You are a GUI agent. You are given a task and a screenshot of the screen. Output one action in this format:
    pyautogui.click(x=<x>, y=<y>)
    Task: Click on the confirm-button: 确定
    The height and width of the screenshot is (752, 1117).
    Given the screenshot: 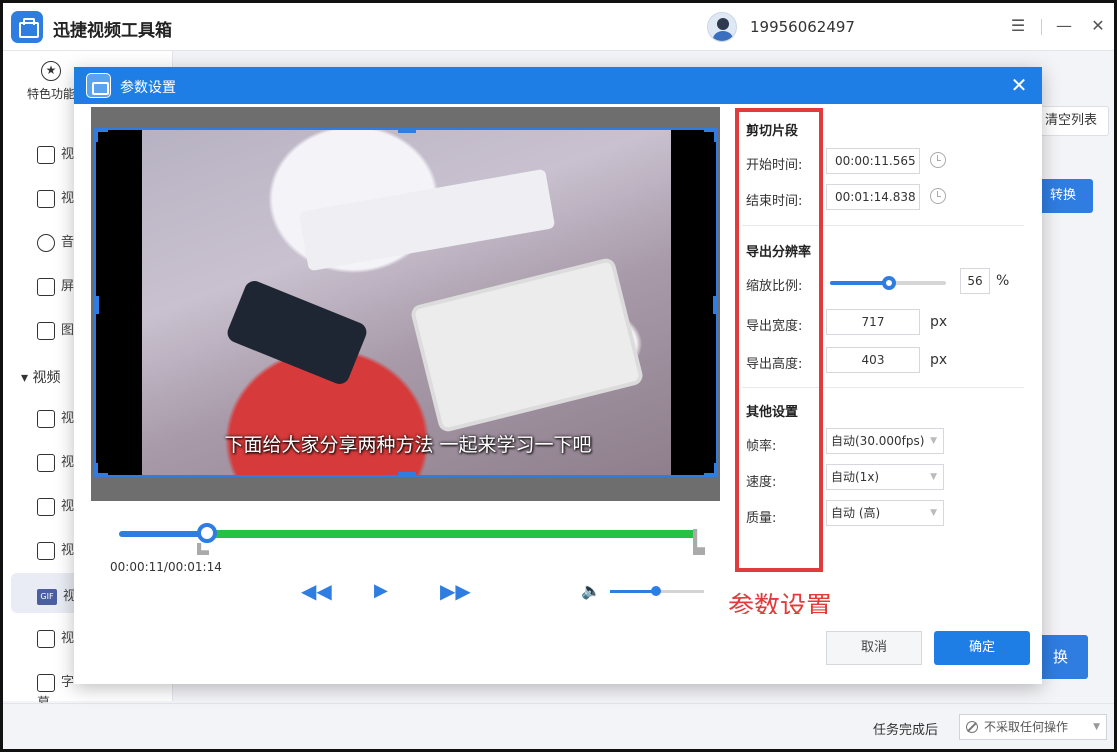 What is the action you would take?
    pyautogui.click(x=982, y=648)
    